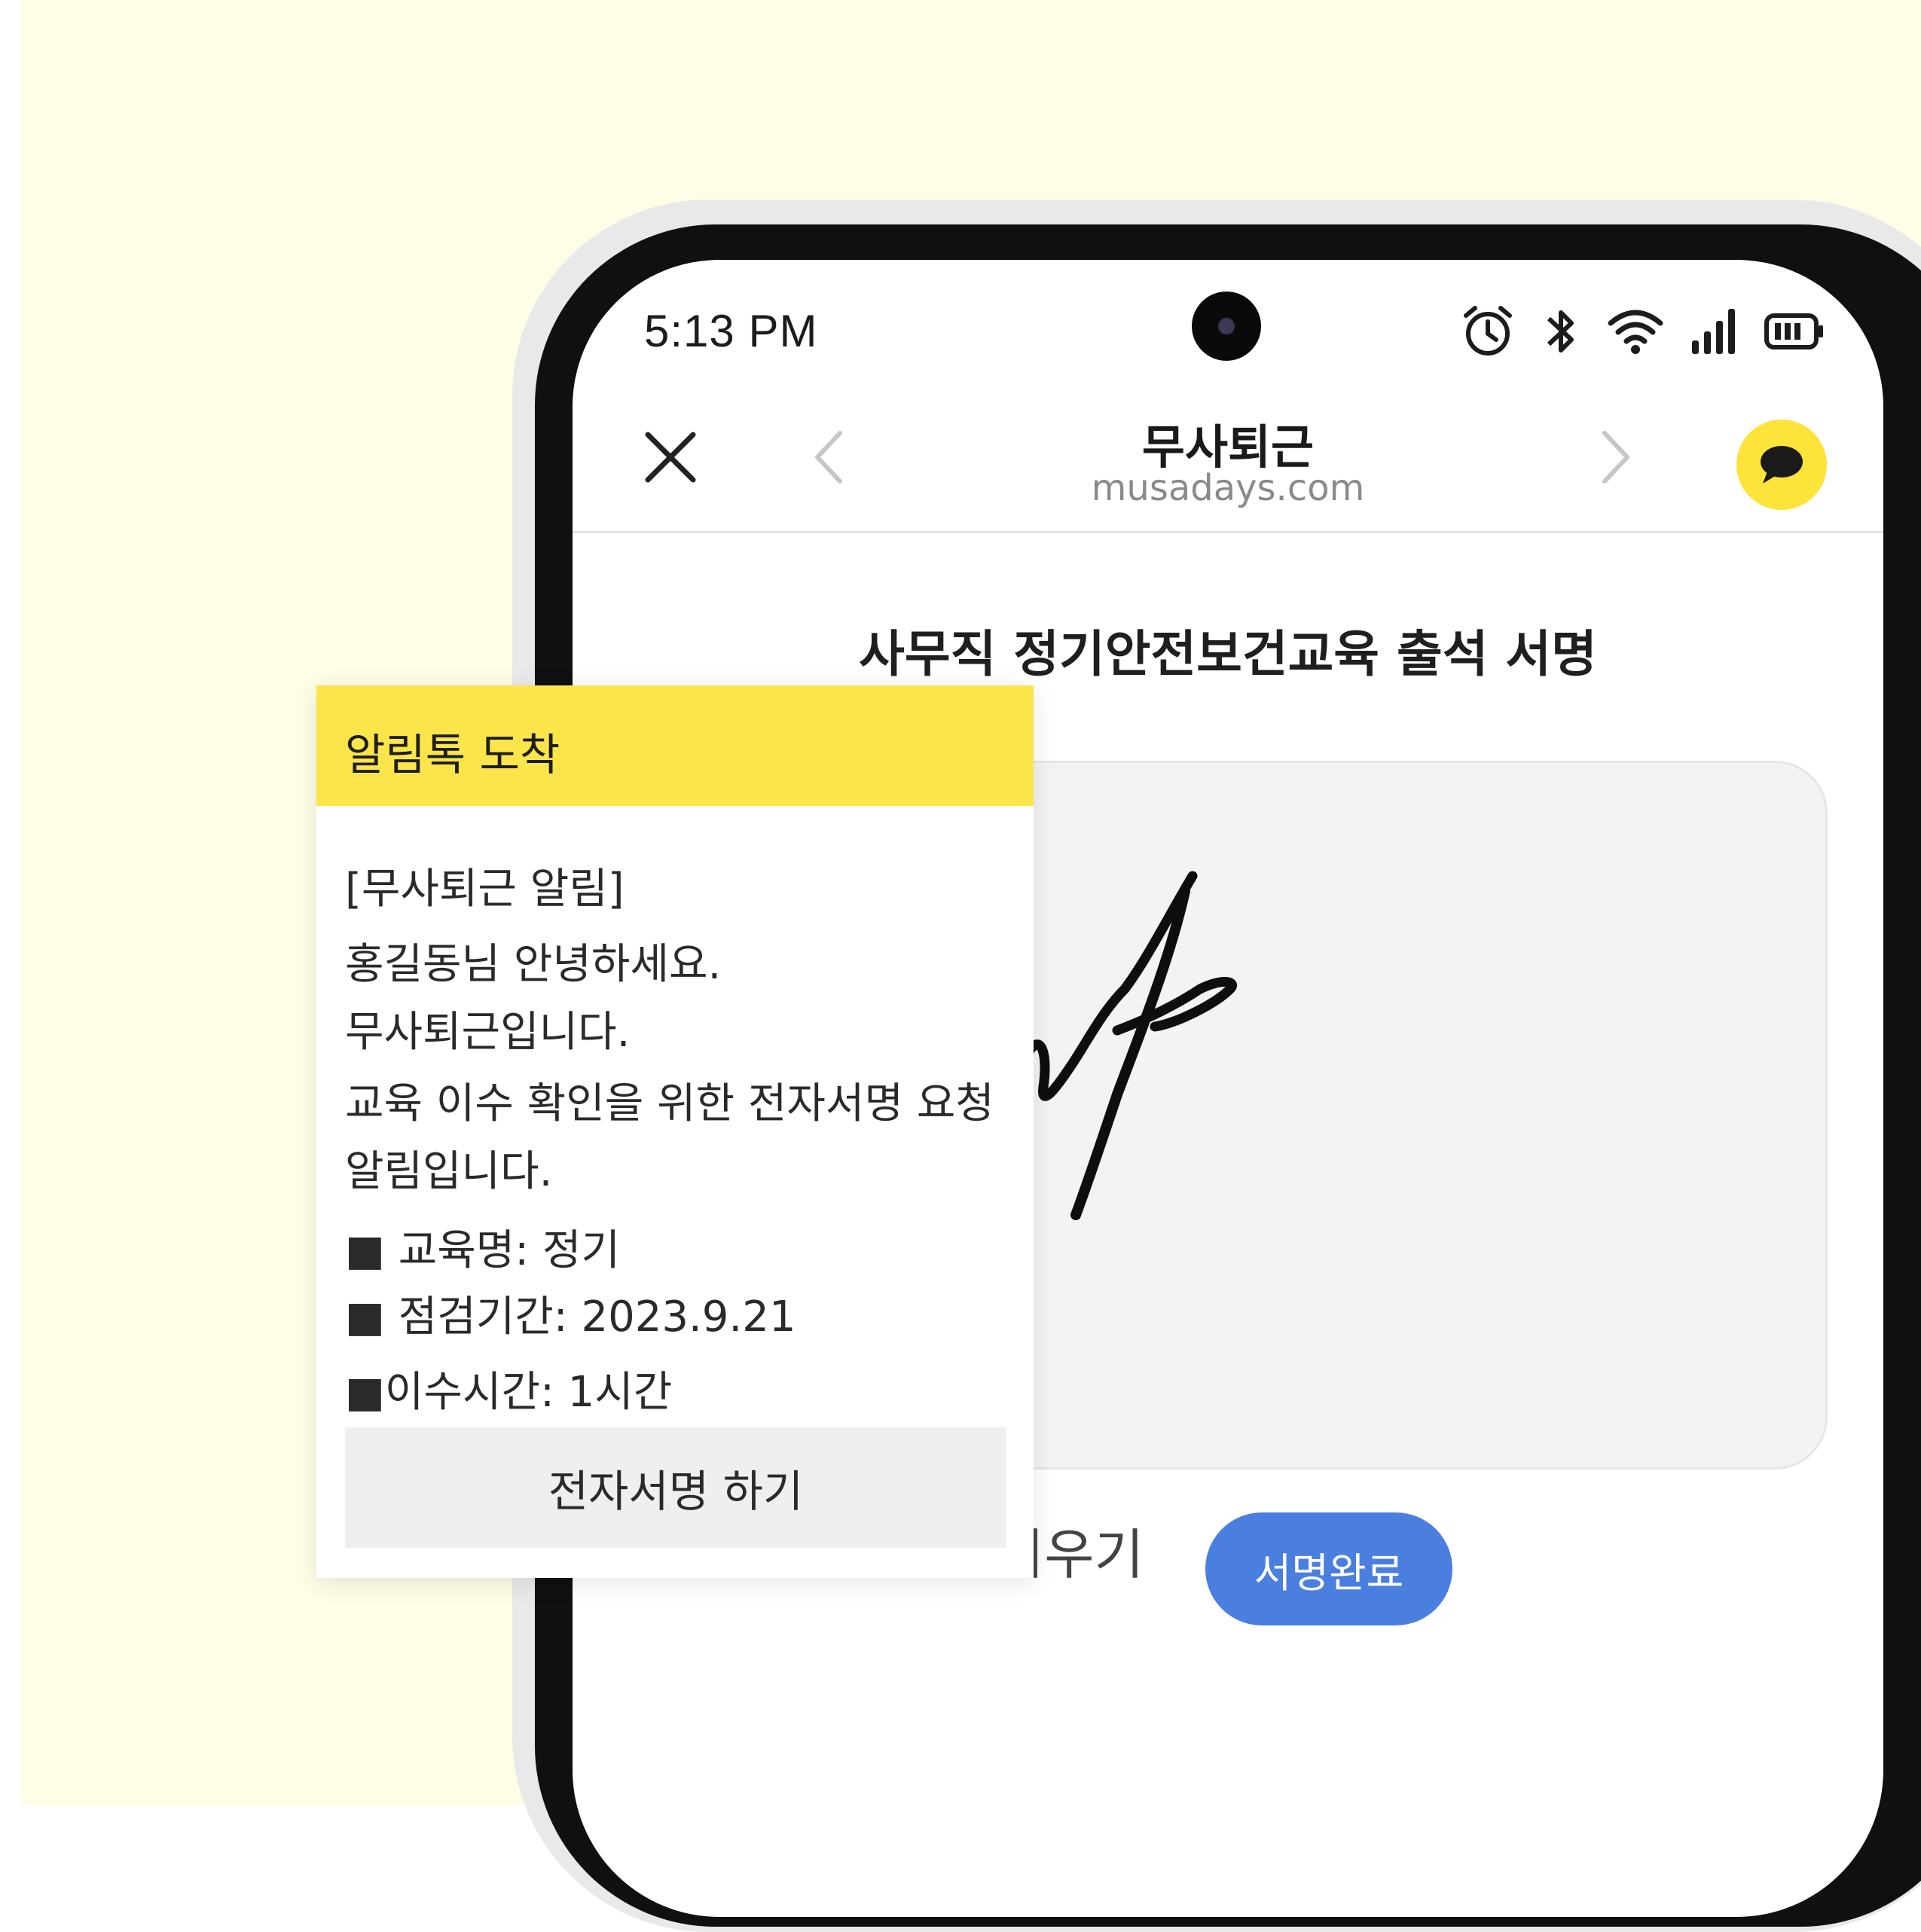 The image size is (1921, 1932). What do you see at coordinates (533, 965) in the screenshot?
I see `notification-line: 홍길동님 안녕하세요.` at bounding box center [533, 965].